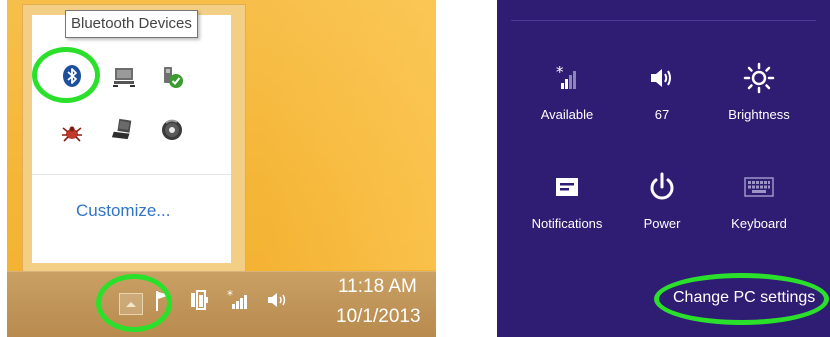 The image size is (830, 337). I want to click on show-hidden-icons-arrow-icon, so click(131, 304).